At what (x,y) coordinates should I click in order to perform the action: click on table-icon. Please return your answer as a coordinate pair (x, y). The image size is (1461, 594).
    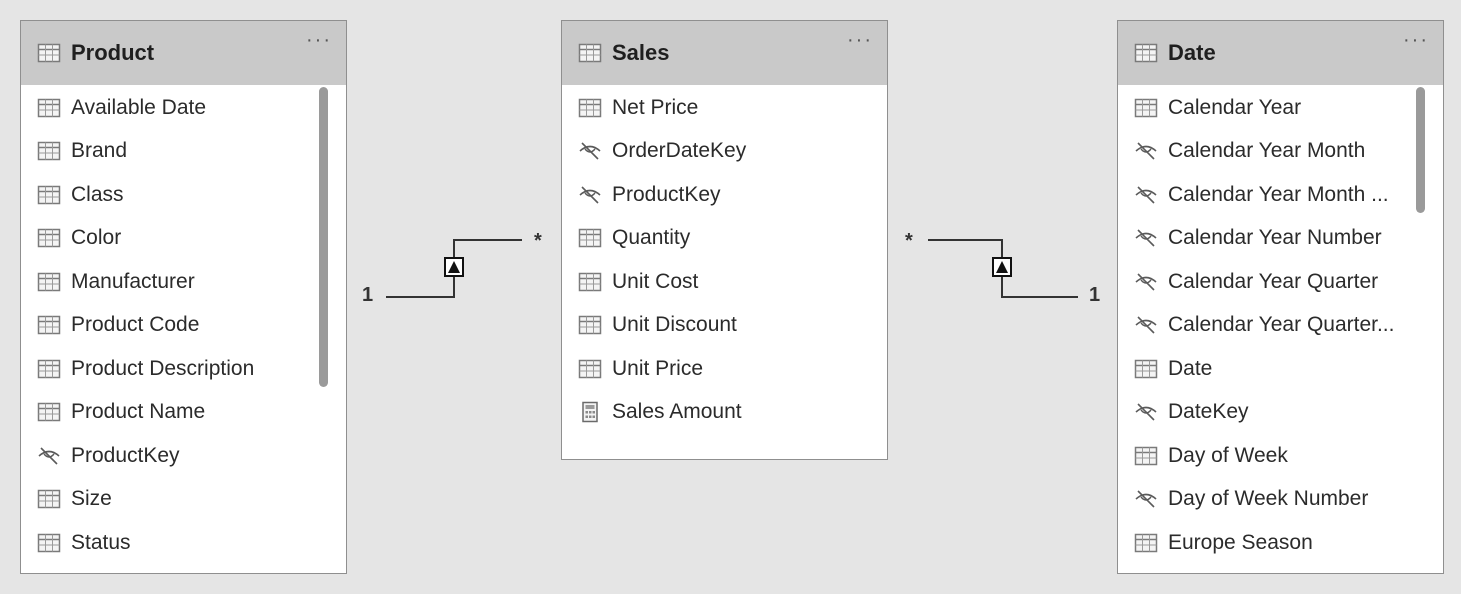
    Looking at the image, I should click on (49, 53).